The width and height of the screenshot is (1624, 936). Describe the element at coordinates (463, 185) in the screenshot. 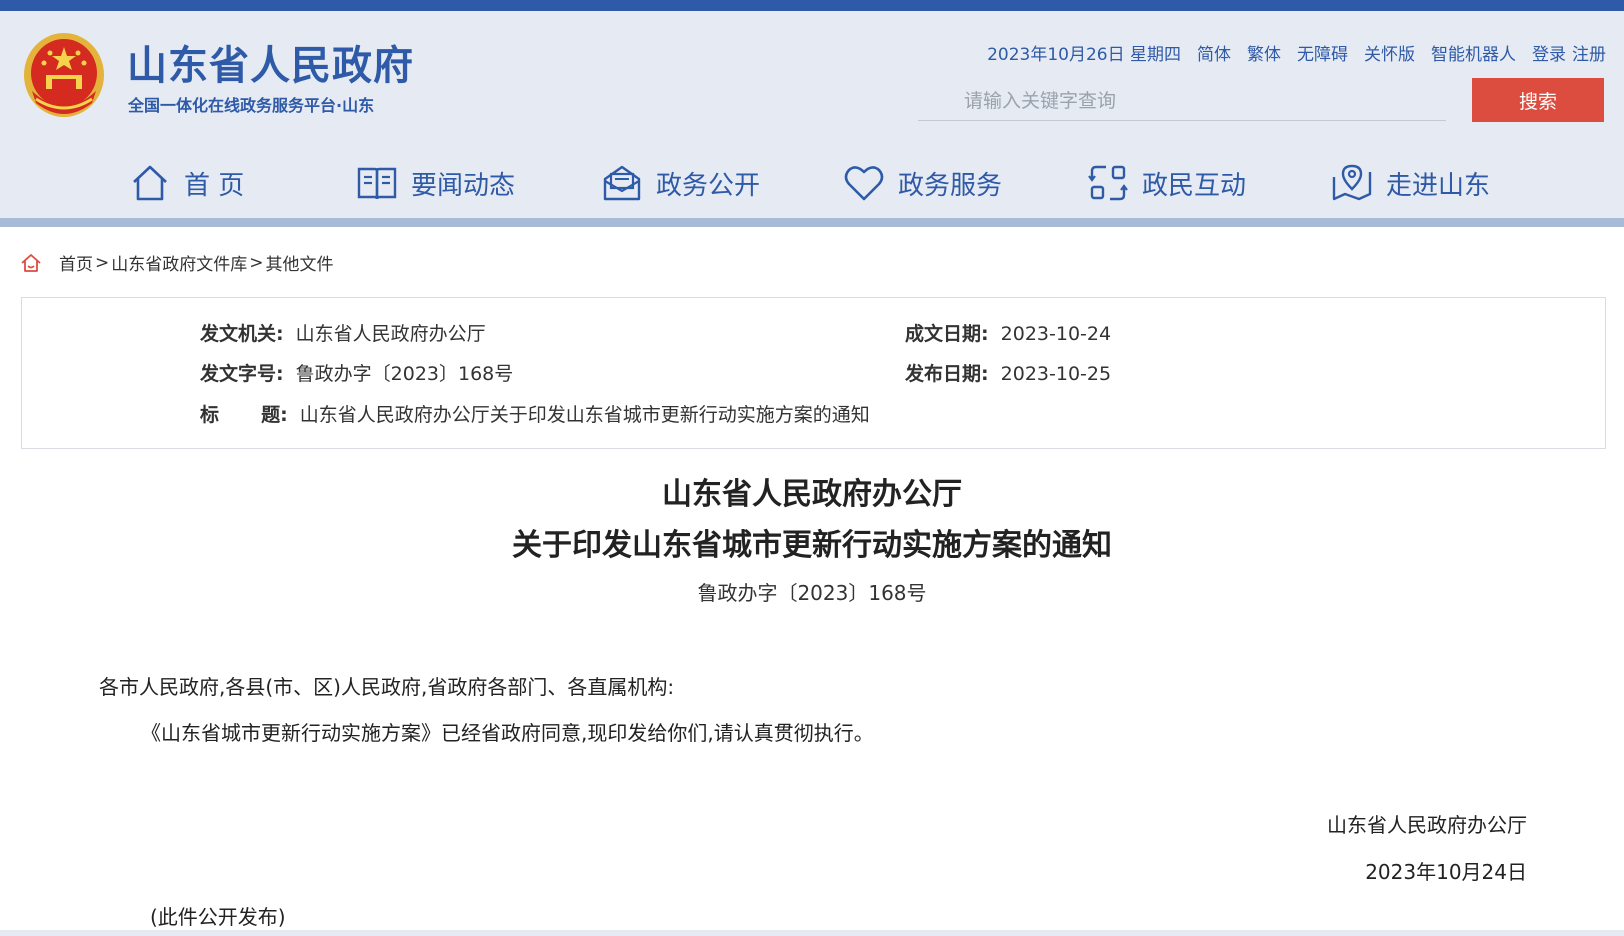

I see `nav-item-label: 要闻动态` at that location.